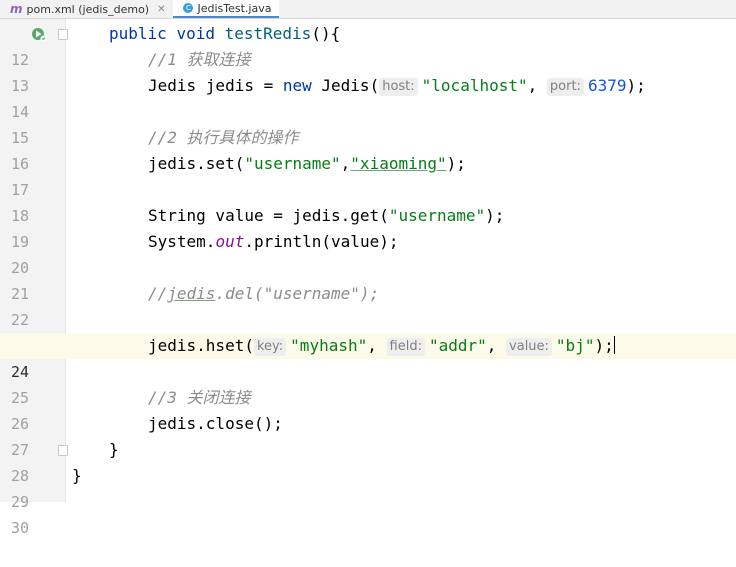 This screenshot has height=567, width=736. I want to click on code-line: 20 System.out.println(value);, so click(368, 253).